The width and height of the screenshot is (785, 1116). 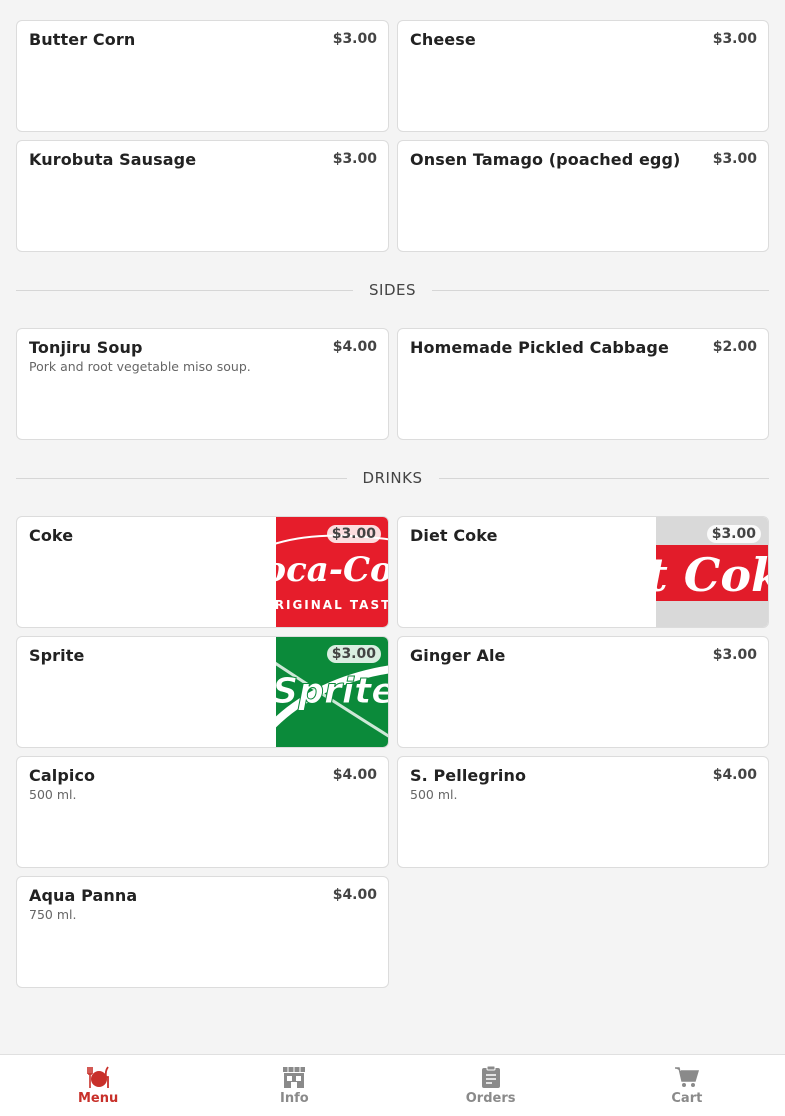 What do you see at coordinates (98, 1098) in the screenshot?
I see `nav-label: Menu` at bounding box center [98, 1098].